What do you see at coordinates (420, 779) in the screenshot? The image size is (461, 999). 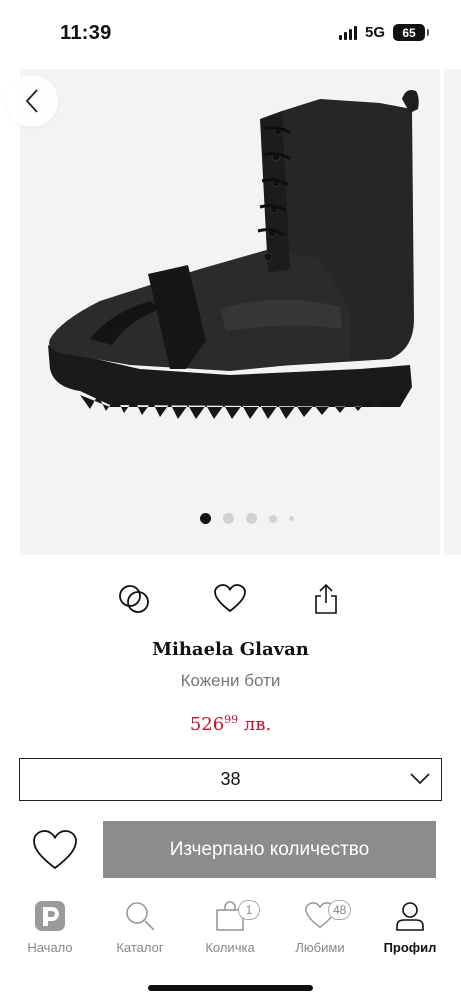 I see `chevron-down-icon` at bounding box center [420, 779].